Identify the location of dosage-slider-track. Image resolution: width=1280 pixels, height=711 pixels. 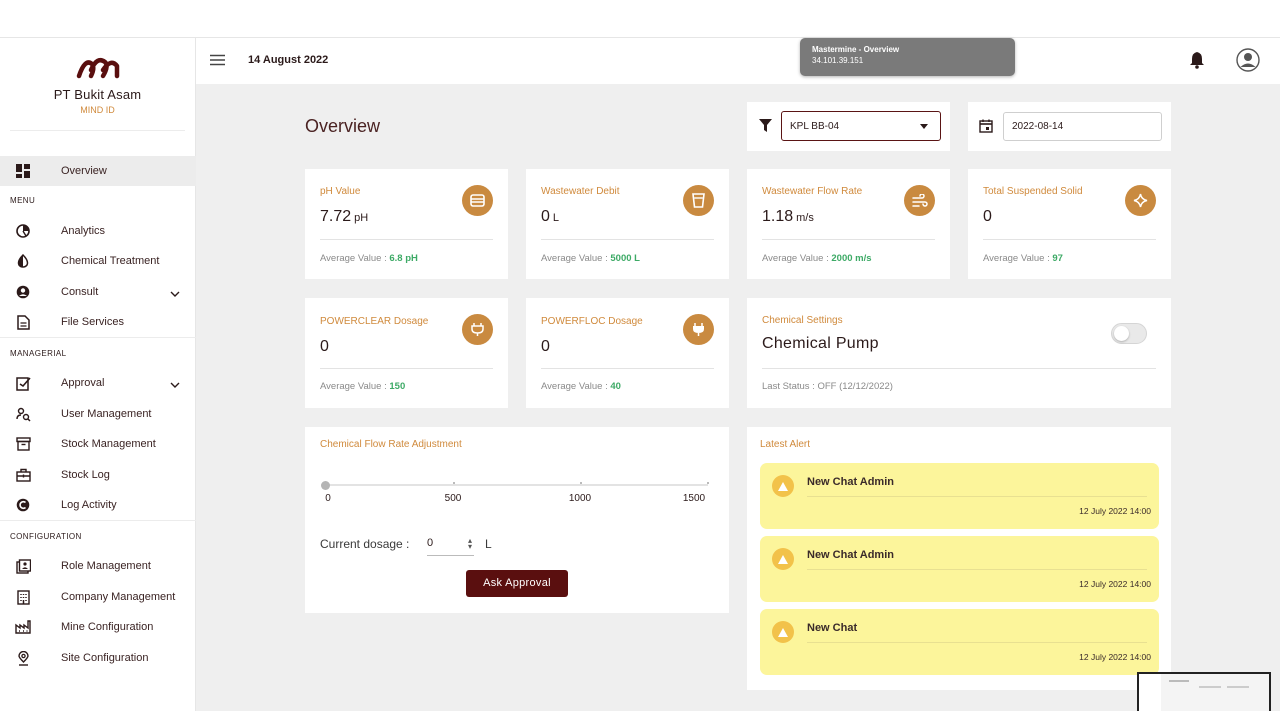
(516, 485).